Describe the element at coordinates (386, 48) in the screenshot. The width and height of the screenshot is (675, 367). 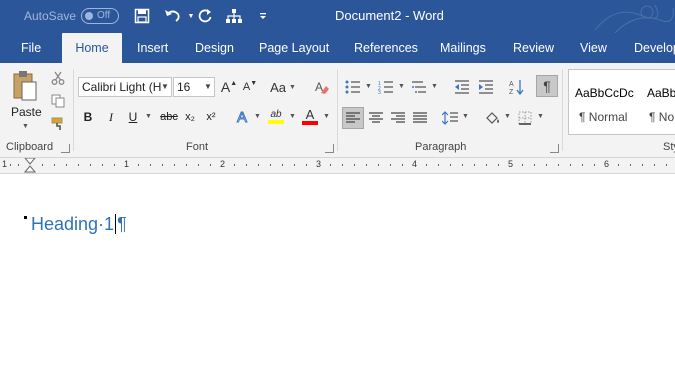
I see `tab-references: References` at that location.